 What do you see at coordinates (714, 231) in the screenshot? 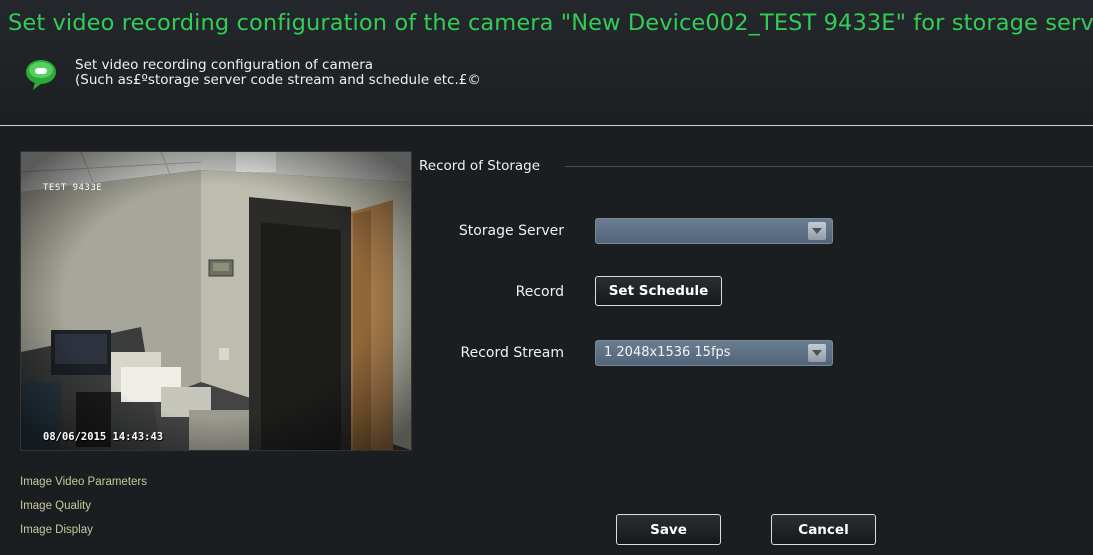
I see `storage-server-select` at bounding box center [714, 231].